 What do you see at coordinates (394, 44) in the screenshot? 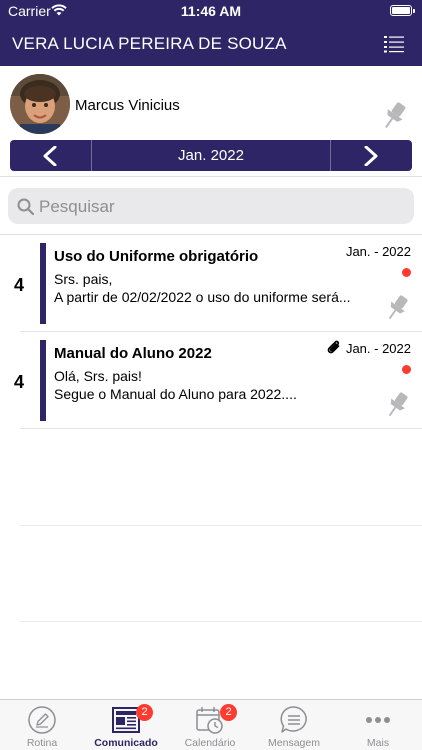
I see `list-icon` at bounding box center [394, 44].